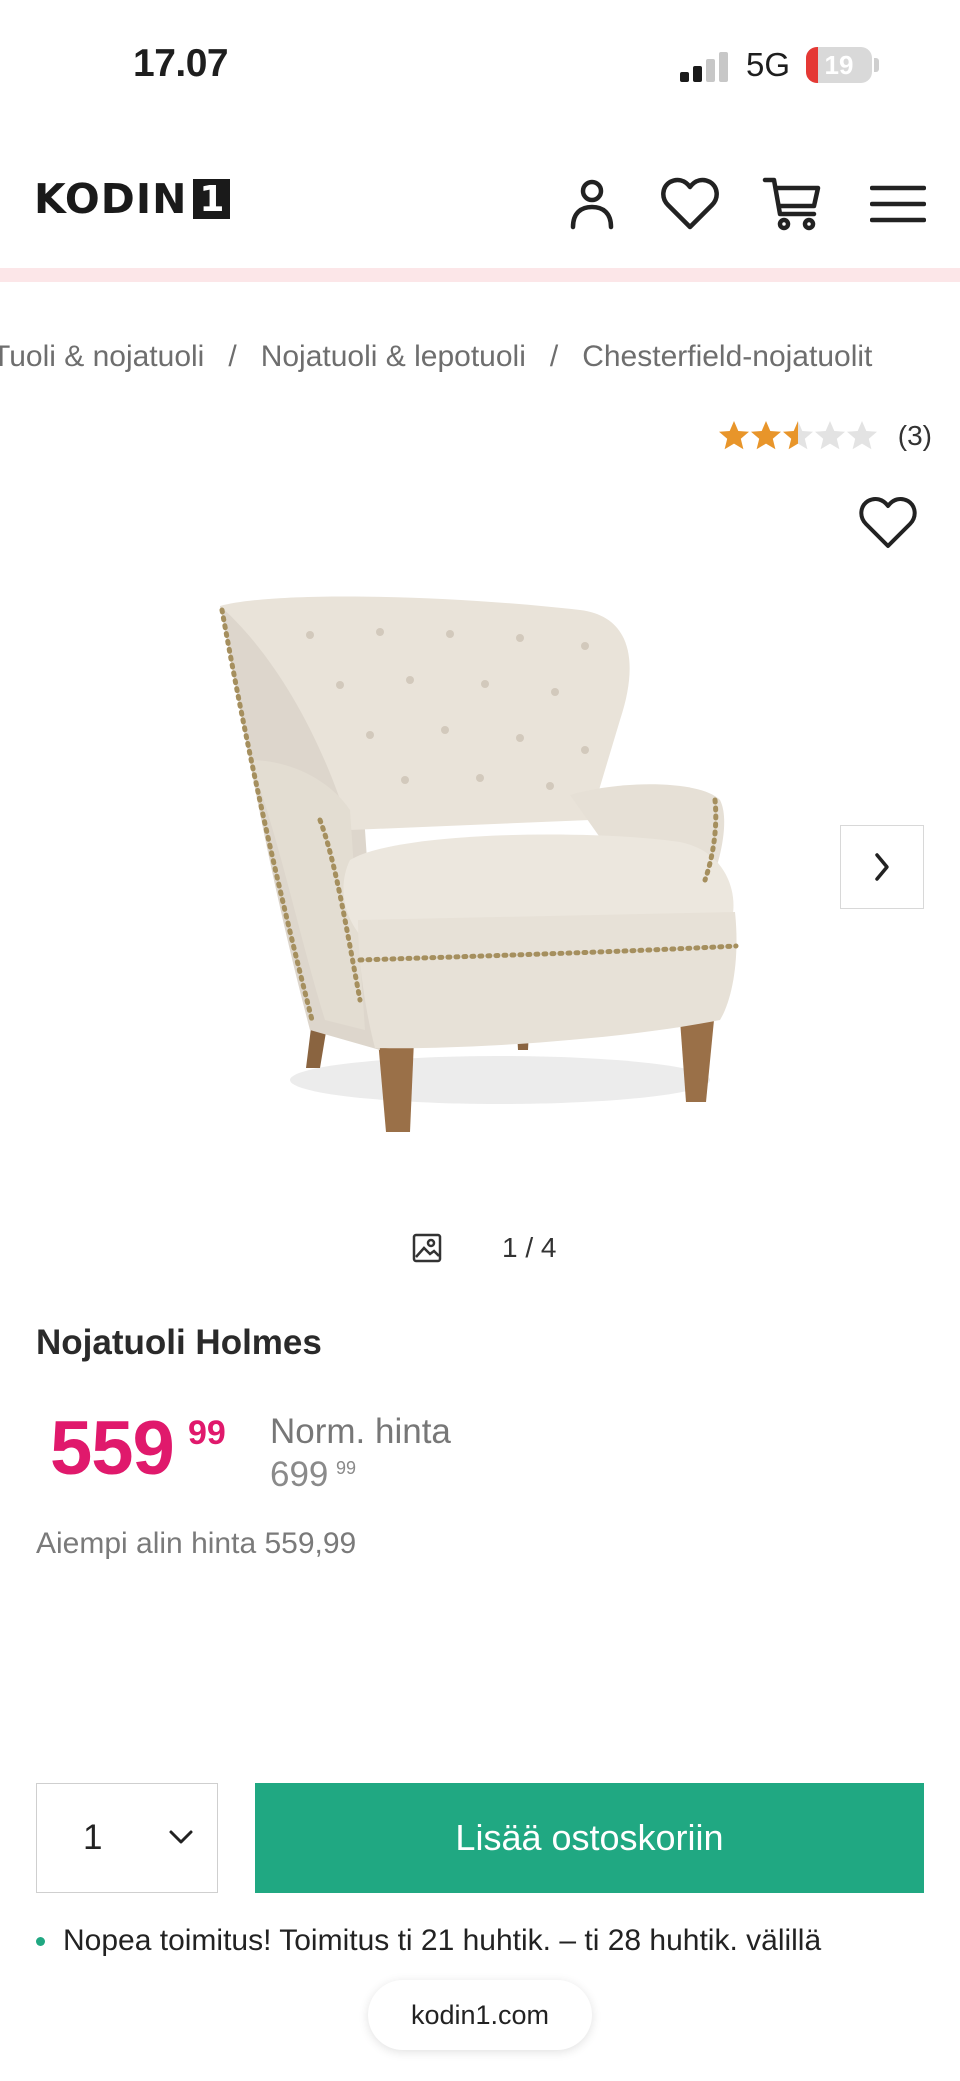 This screenshot has width=960, height=2081. Describe the element at coordinates (111, 199) in the screenshot. I see `logo-text: KODIN` at that location.